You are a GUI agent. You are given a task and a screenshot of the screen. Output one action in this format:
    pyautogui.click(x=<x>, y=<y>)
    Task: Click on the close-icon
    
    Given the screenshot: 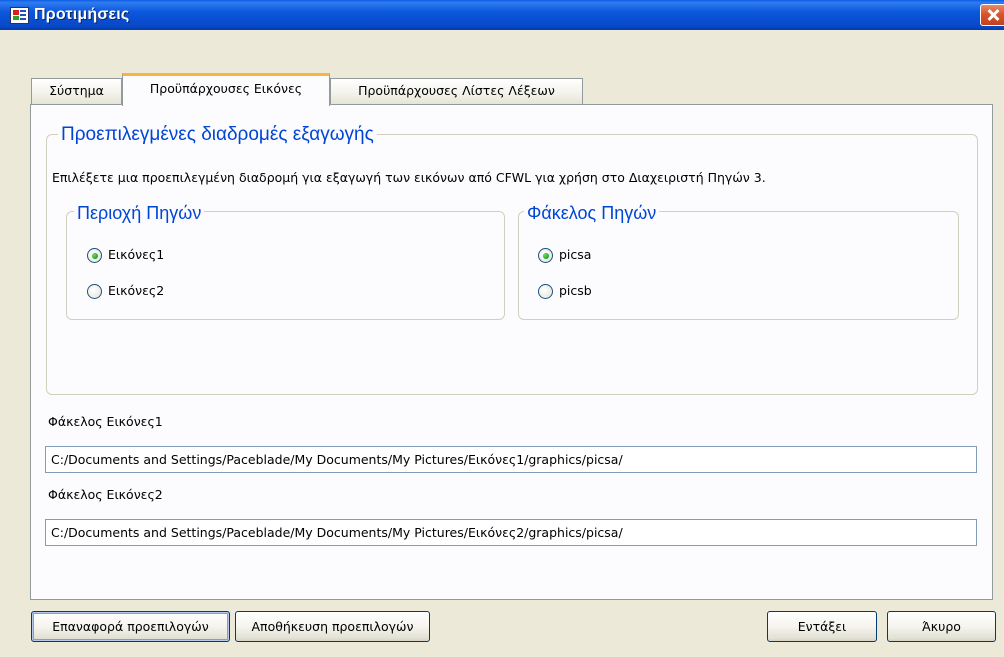 What is the action you would take?
    pyautogui.click(x=992, y=15)
    